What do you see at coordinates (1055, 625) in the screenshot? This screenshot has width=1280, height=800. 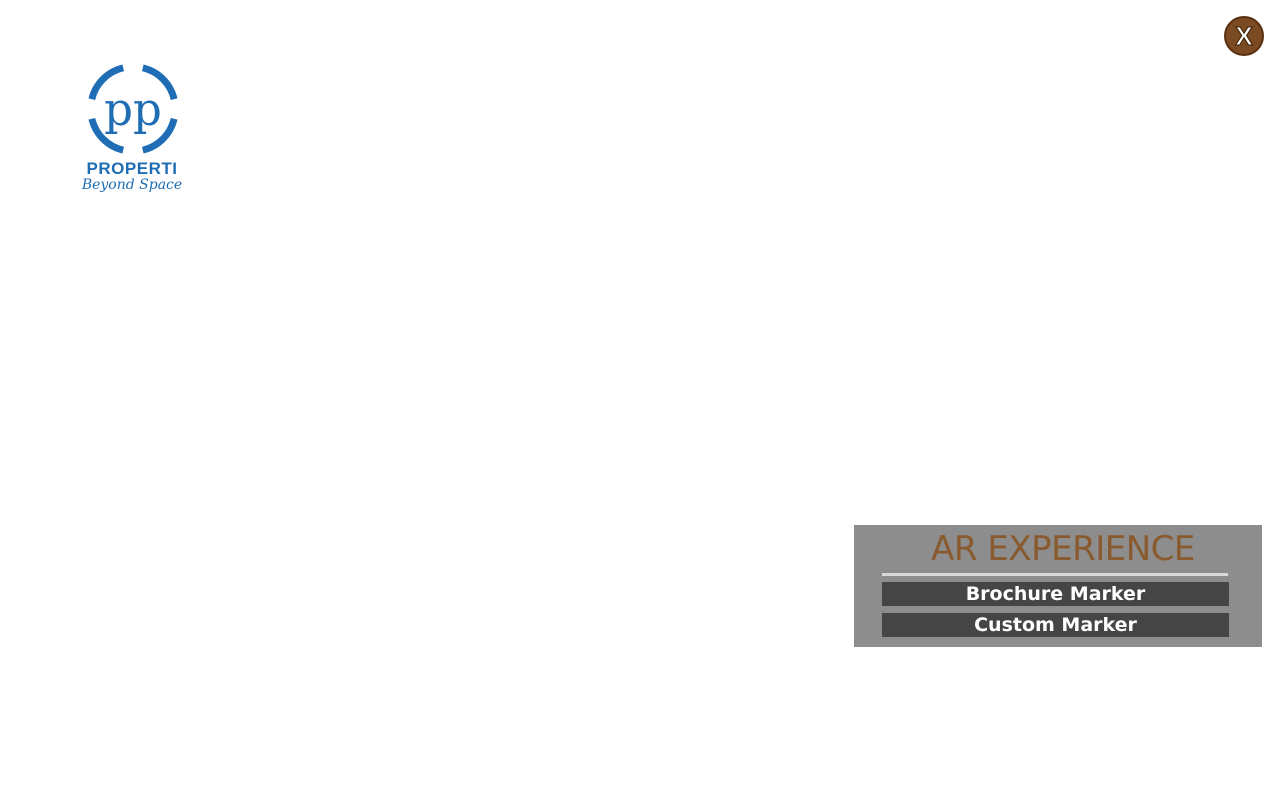 I see `custom-marker-button: Custom Marker` at bounding box center [1055, 625].